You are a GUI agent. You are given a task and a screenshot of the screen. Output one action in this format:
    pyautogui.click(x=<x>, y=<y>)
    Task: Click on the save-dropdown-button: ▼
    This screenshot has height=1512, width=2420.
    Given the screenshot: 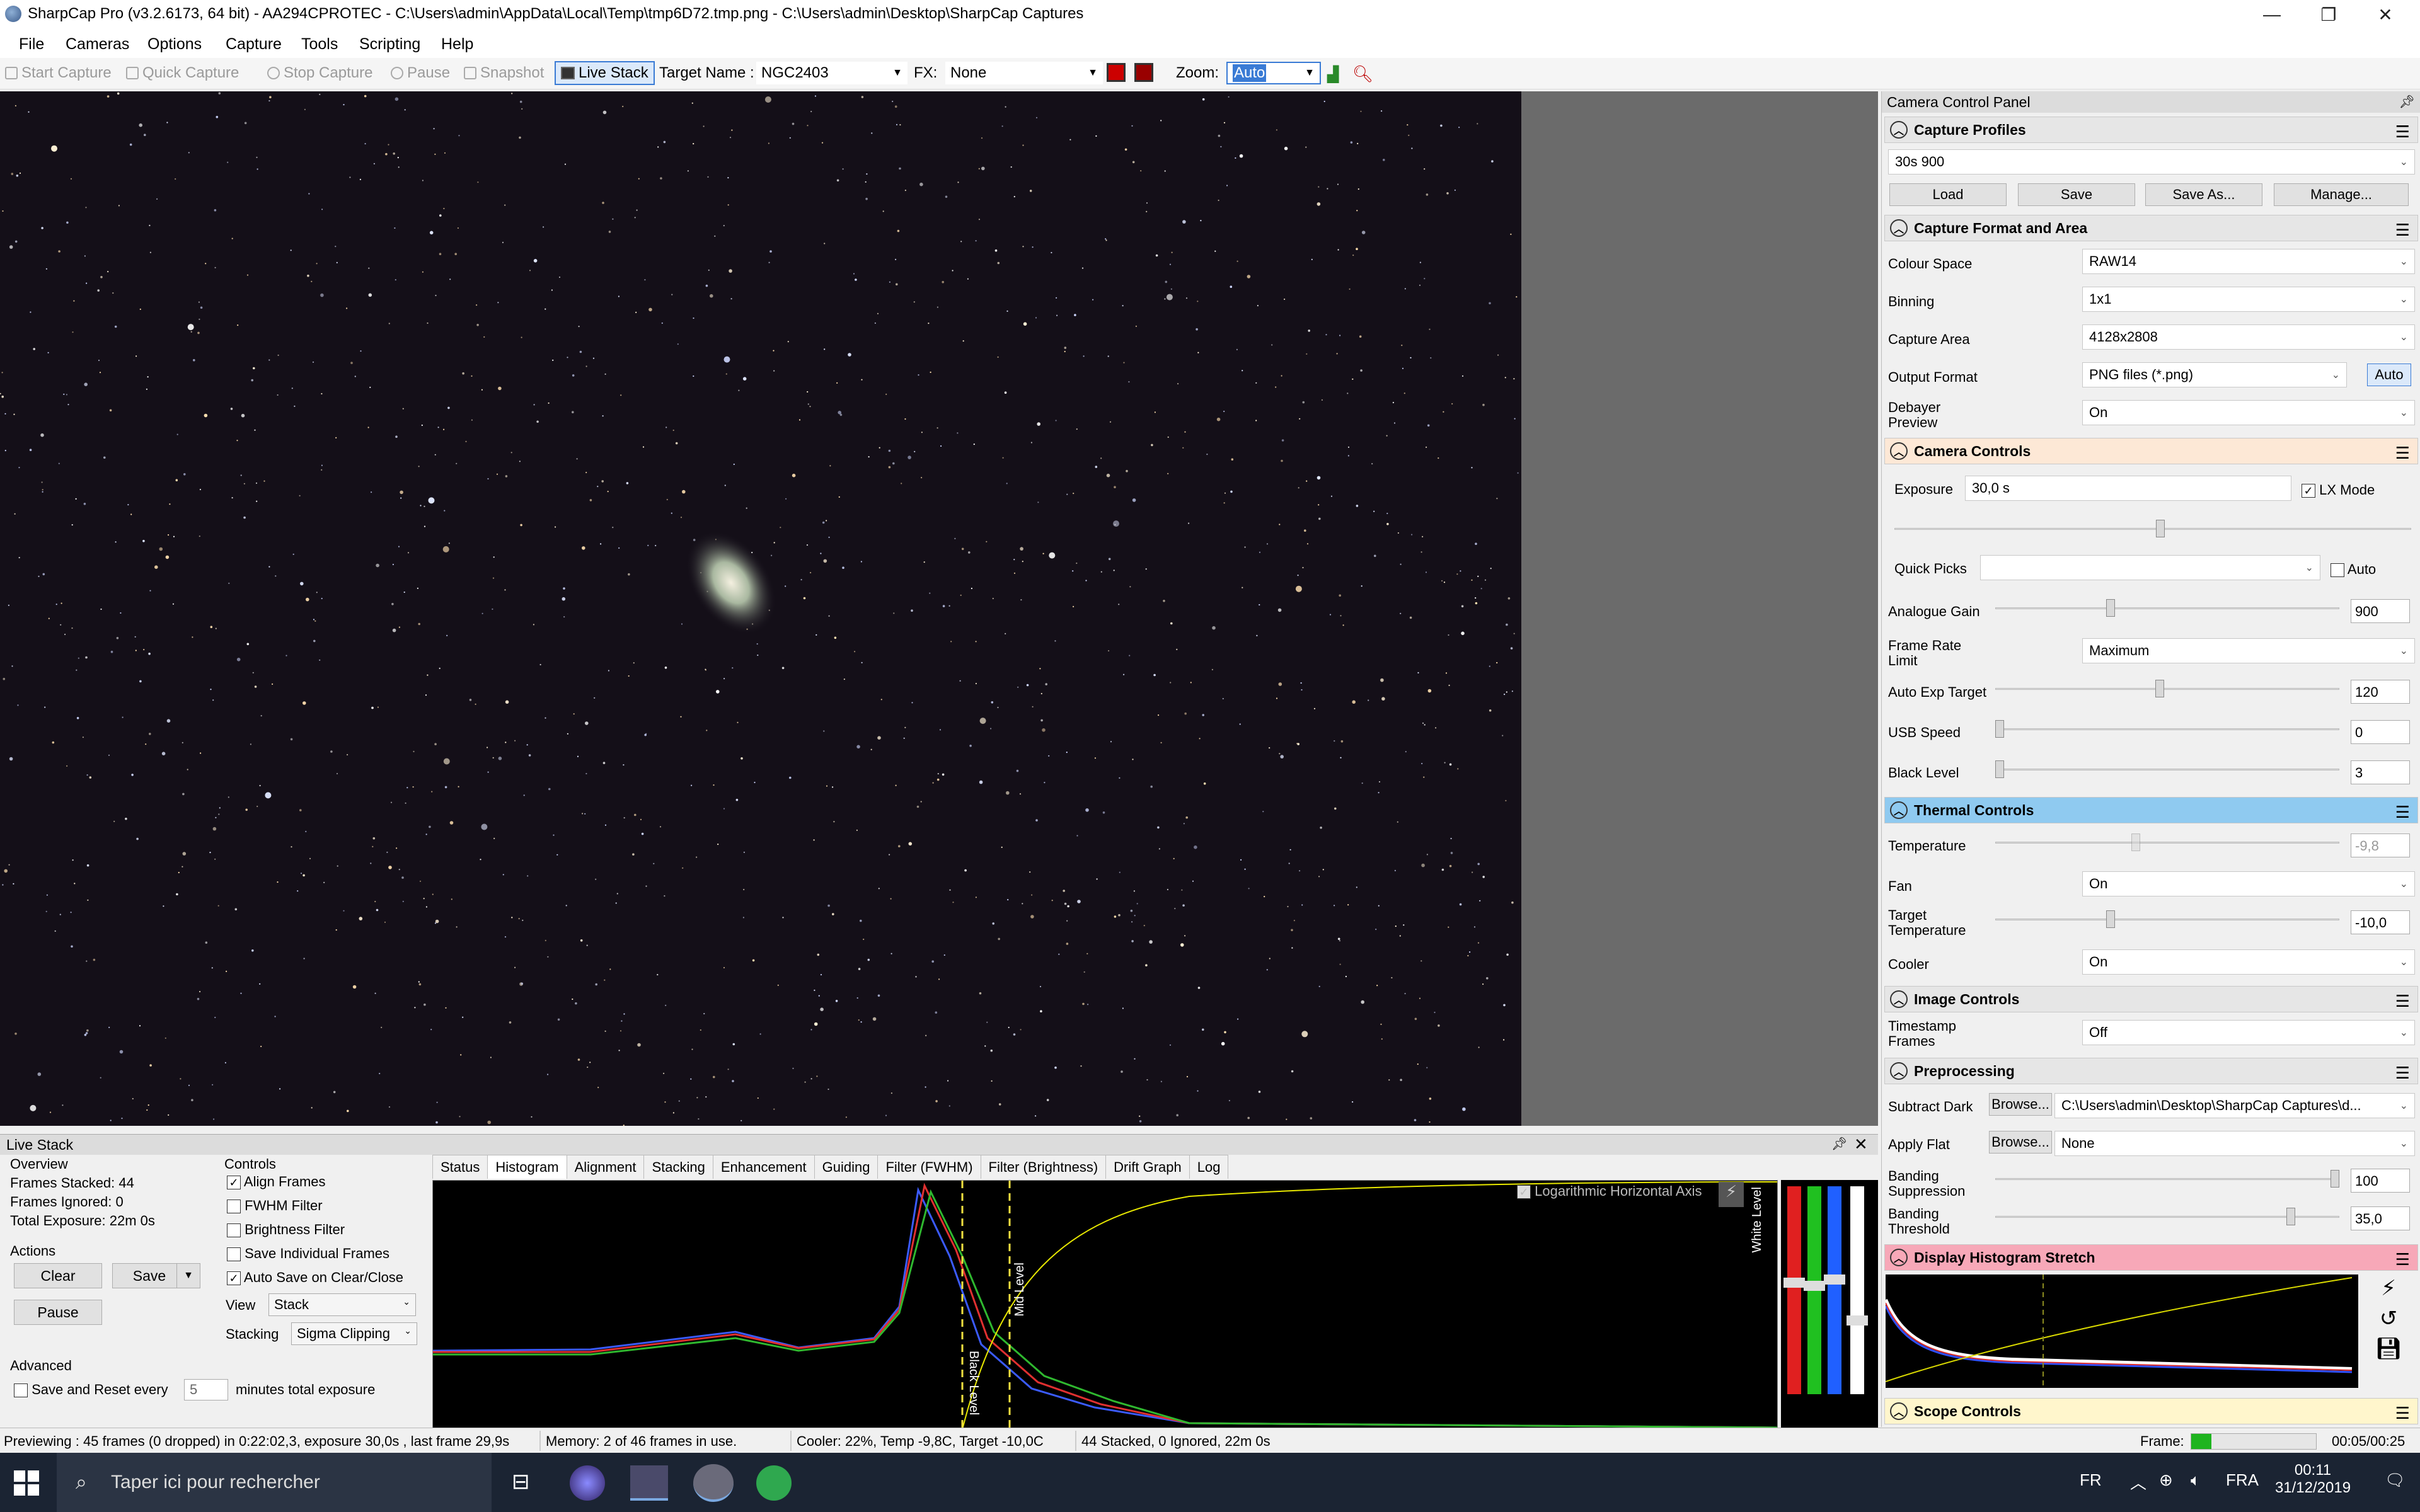 What is the action you would take?
    pyautogui.click(x=188, y=1275)
    